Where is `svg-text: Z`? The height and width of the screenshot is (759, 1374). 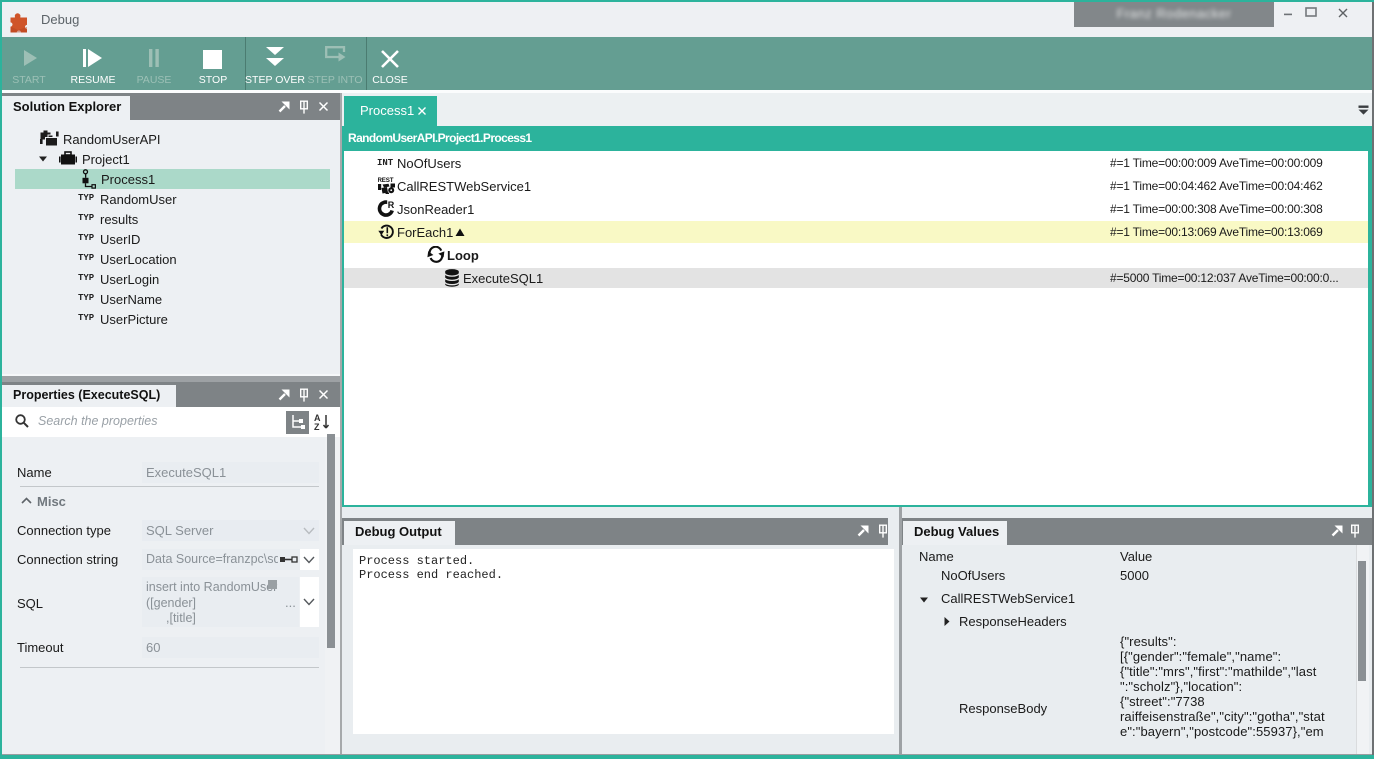
svg-text: Z is located at coordinates (317, 427).